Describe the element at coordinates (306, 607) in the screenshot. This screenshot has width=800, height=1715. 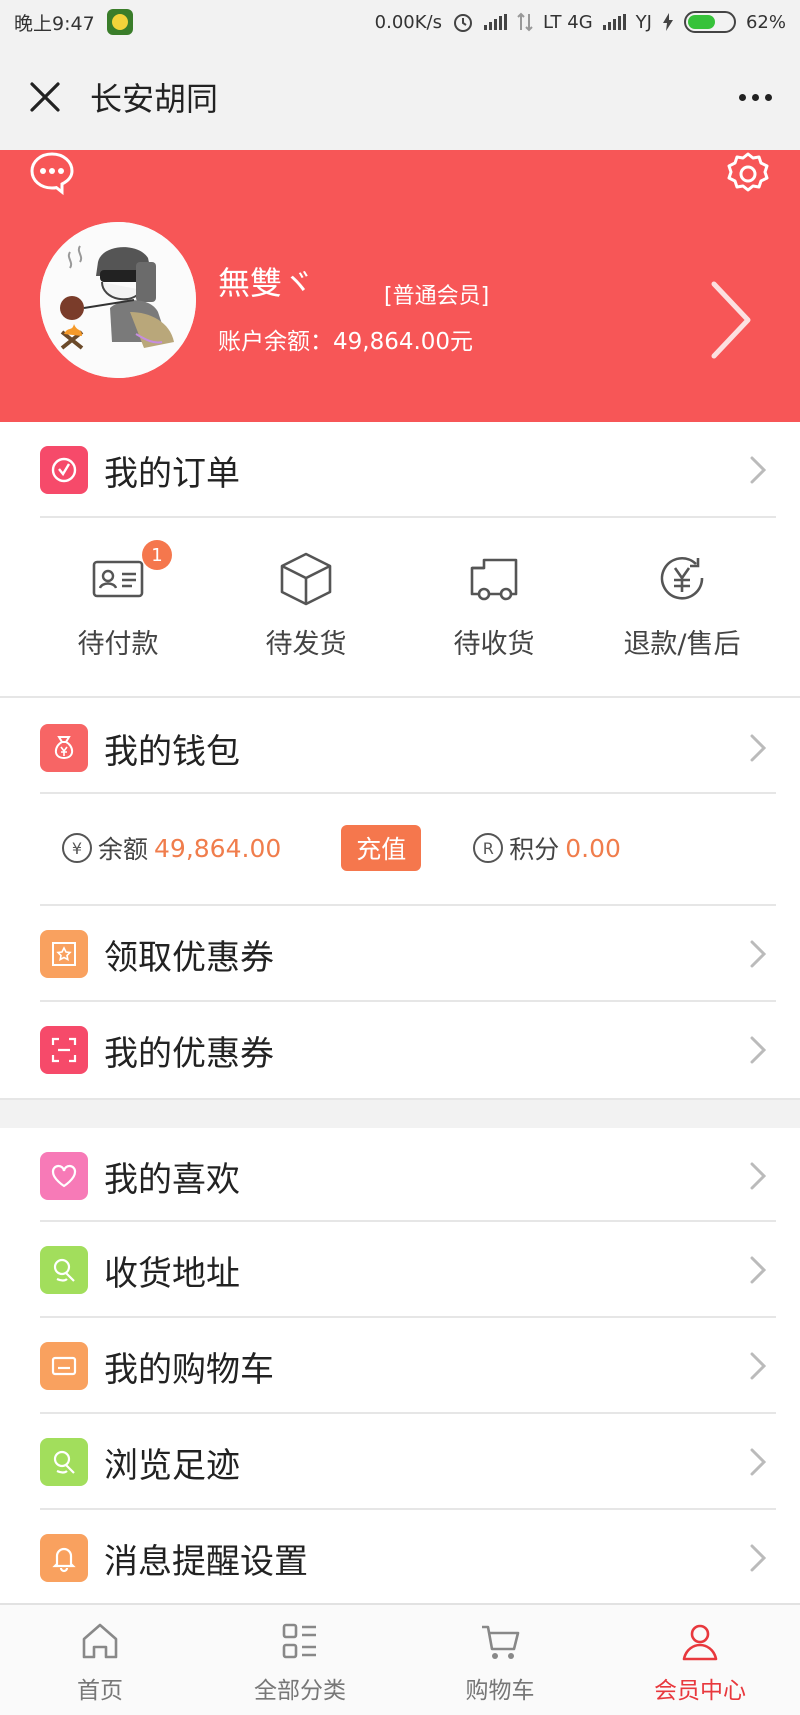
I see `order-pending-shipment: 待发货` at that location.